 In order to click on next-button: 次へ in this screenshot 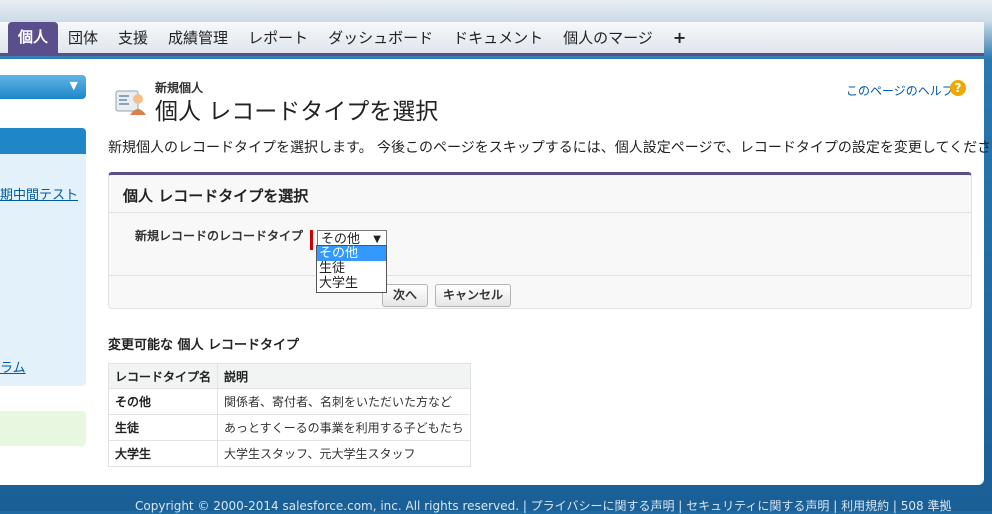, I will do `click(405, 295)`.